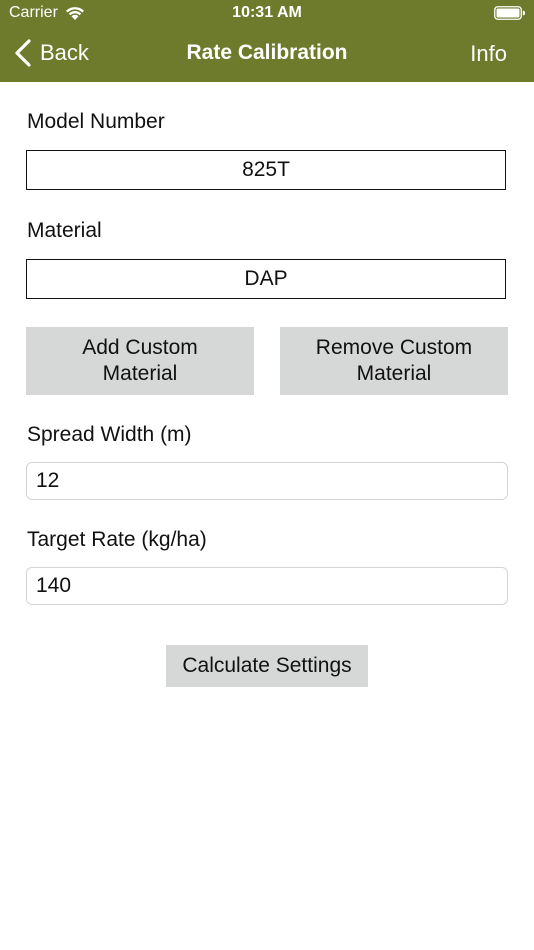 The width and height of the screenshot is (534, 950). I want to click on calculate-settings-button: Calculate Settings, so click(267, 666).